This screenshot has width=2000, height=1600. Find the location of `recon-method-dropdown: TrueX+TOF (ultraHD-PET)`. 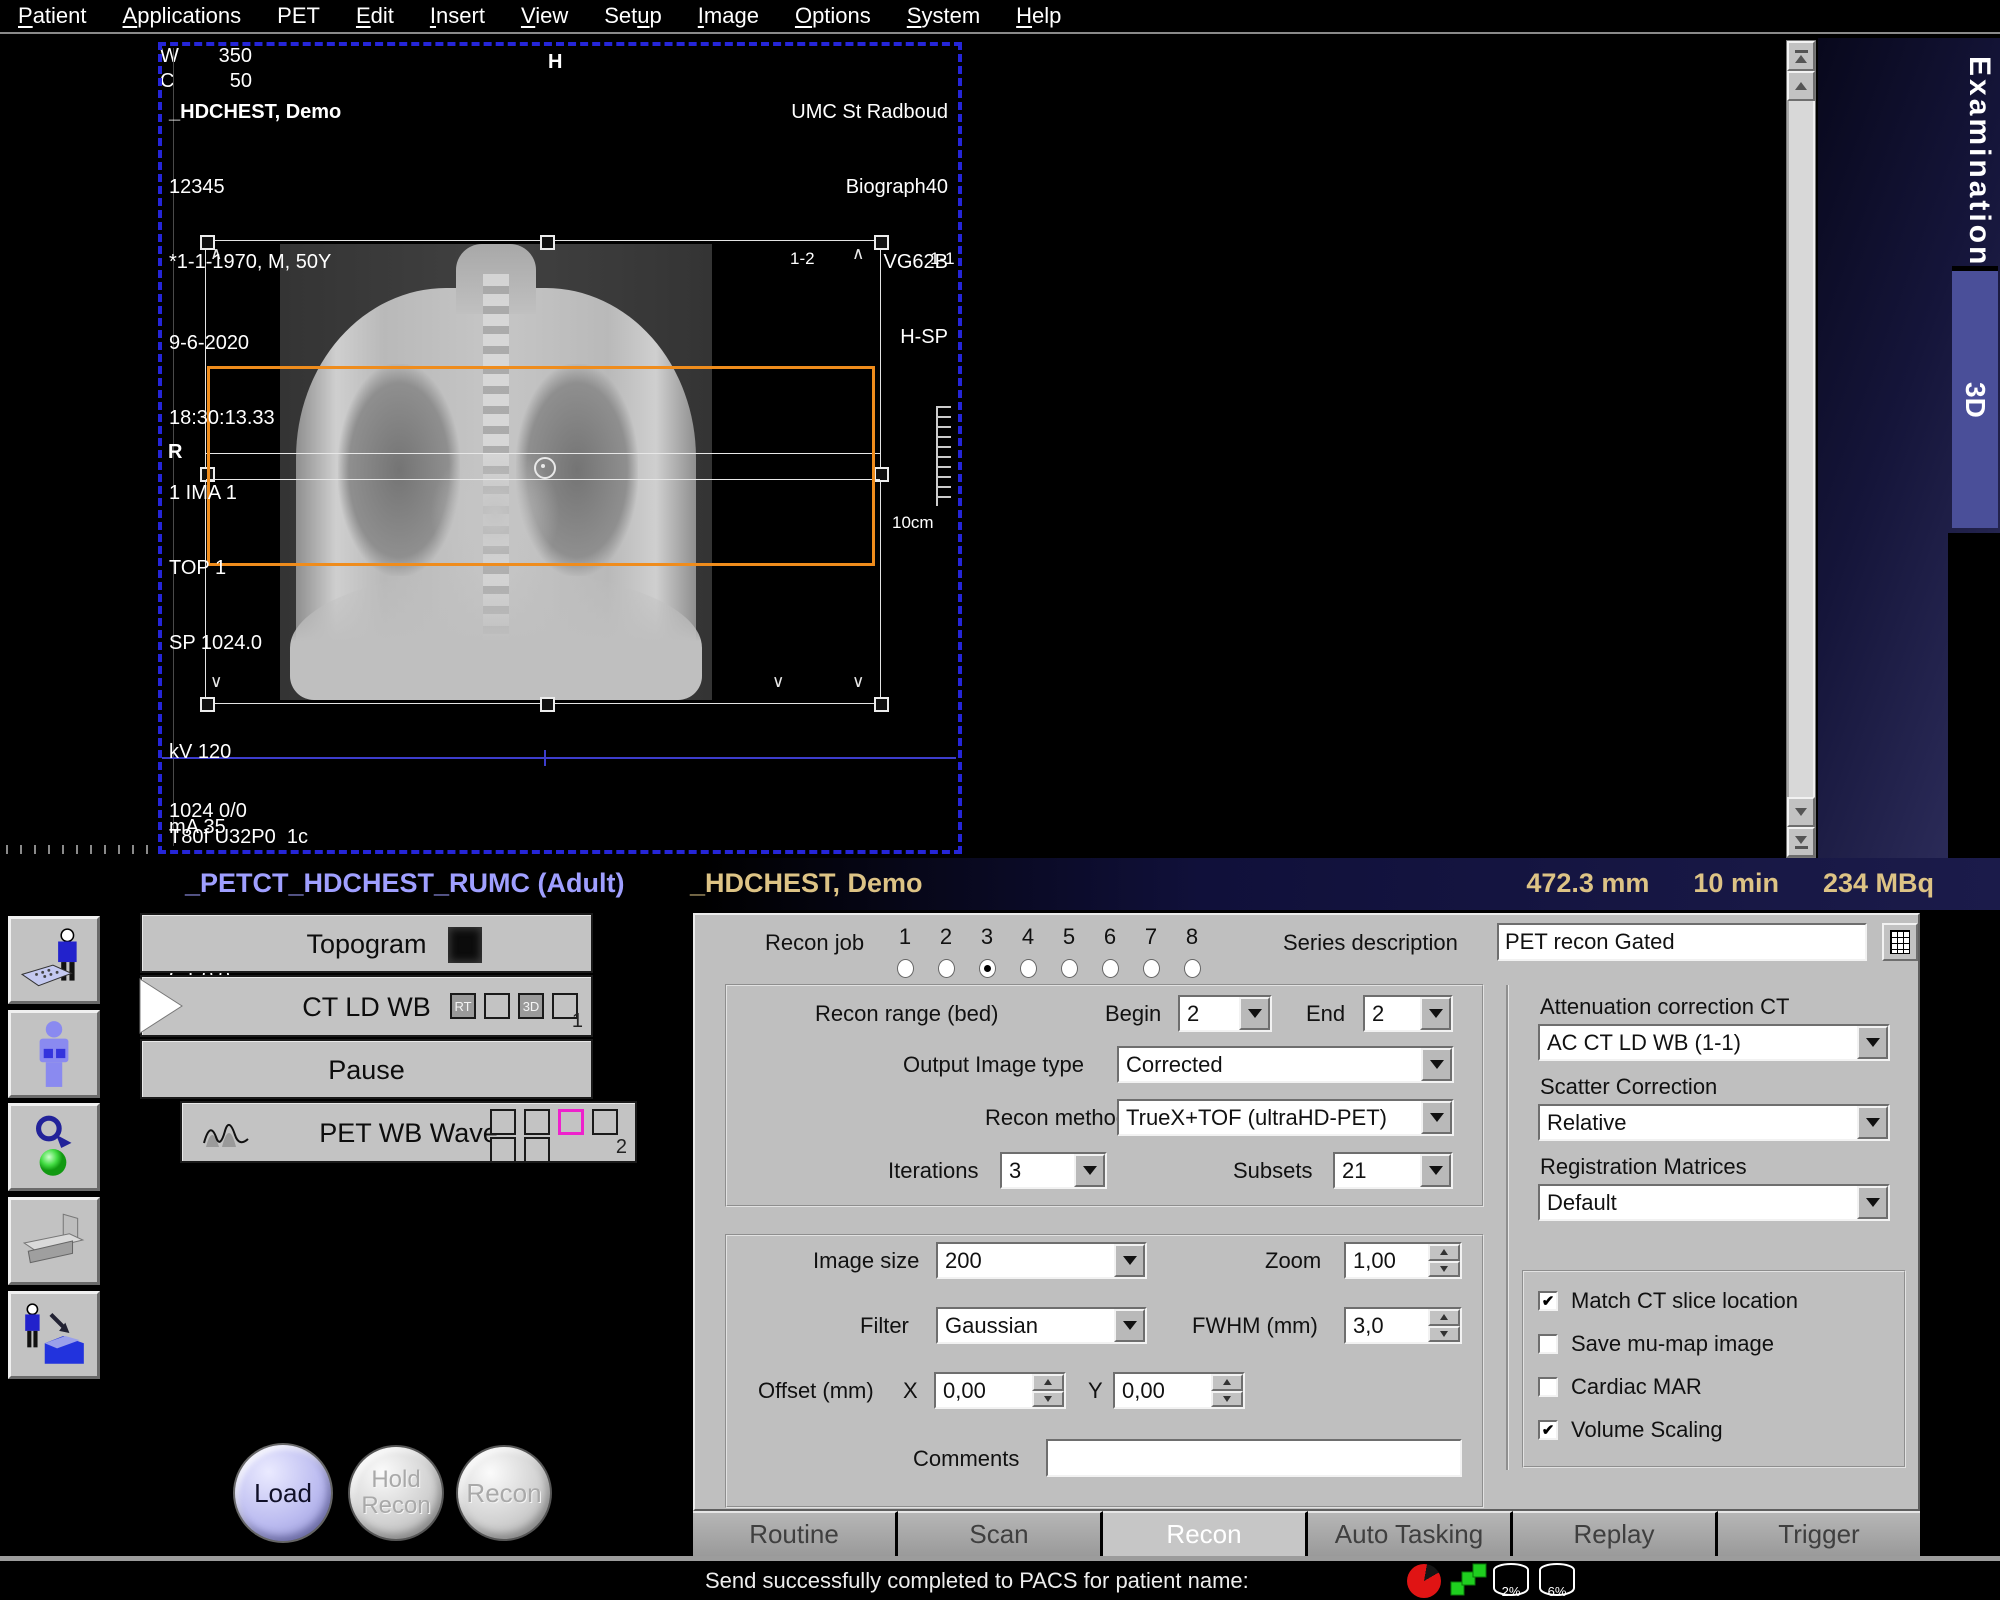

recon-method-dropdown: TrueX+TOF (ultraHD-PET) is located at coordinates (1285, 1117).